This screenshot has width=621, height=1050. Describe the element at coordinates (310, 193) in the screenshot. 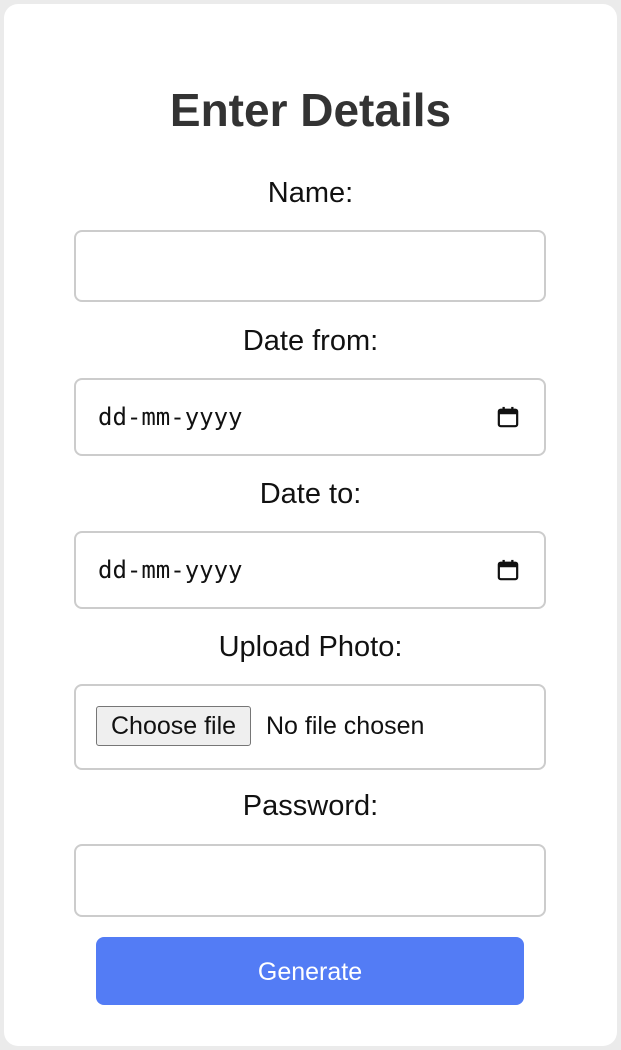

I see `name-label: Name:` at that location.